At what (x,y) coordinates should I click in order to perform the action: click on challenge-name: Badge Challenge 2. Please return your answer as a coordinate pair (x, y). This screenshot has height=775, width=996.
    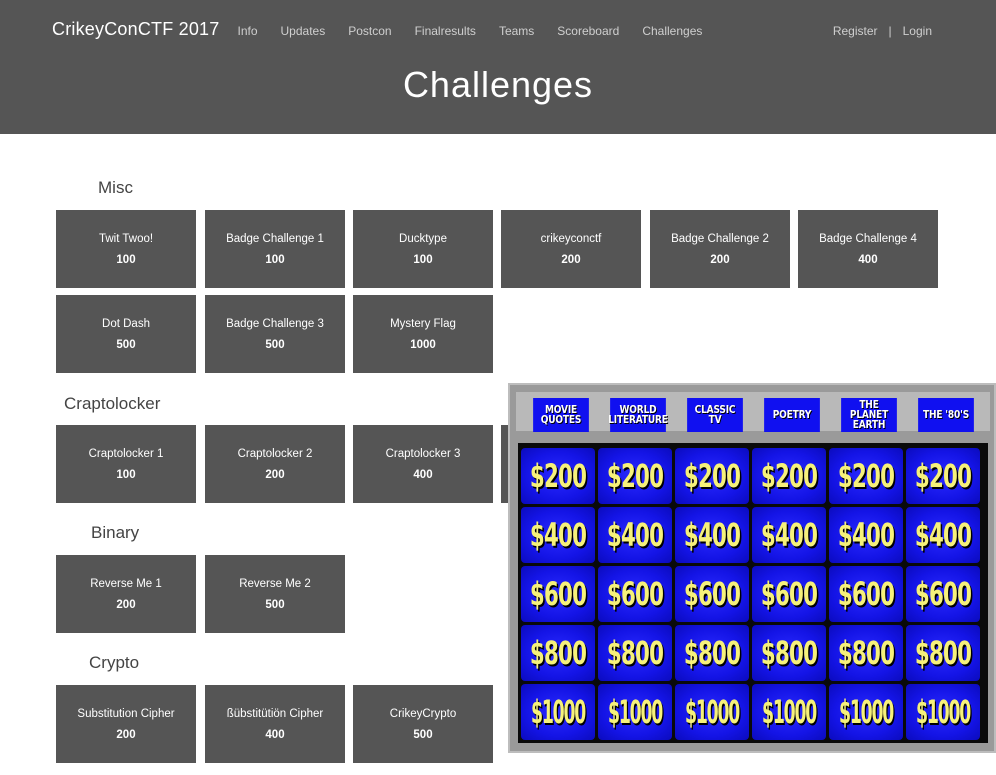
    Looking at the image, I should click on (720, 238).